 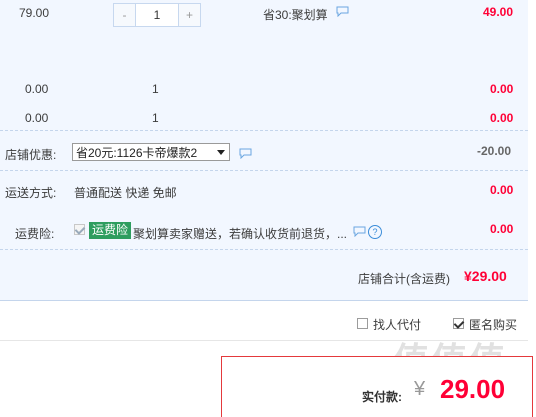 I want to click on shop-discount-amount: -20.00, so click(x=494, y=151).